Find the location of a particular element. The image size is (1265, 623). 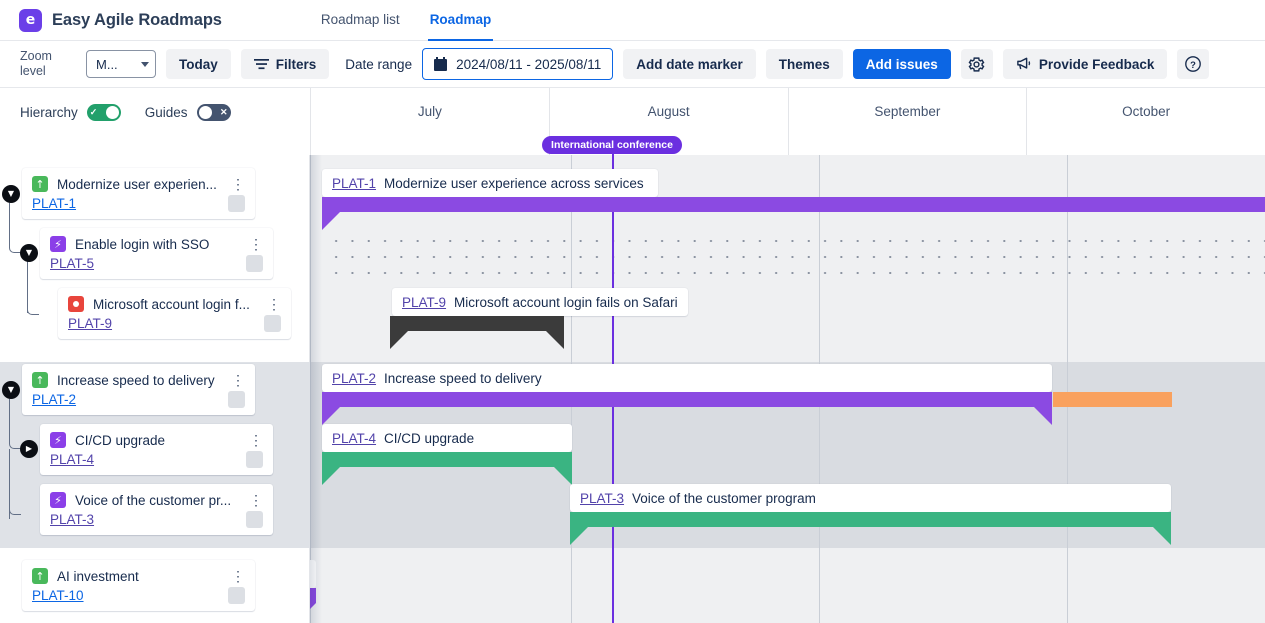

issue-title: Enable login with SSO is located at coordinates (142, 244).